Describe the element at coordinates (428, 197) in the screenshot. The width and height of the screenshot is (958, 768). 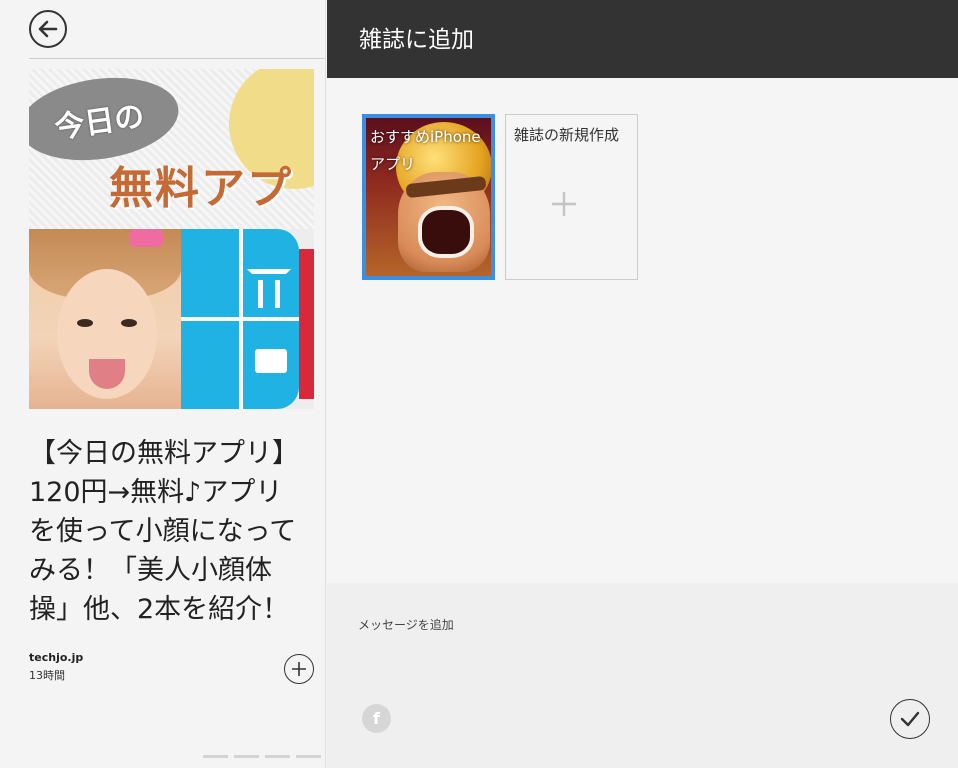
I see `magazine-tile-selected: おすすめiPhoneアプリ` at that location.